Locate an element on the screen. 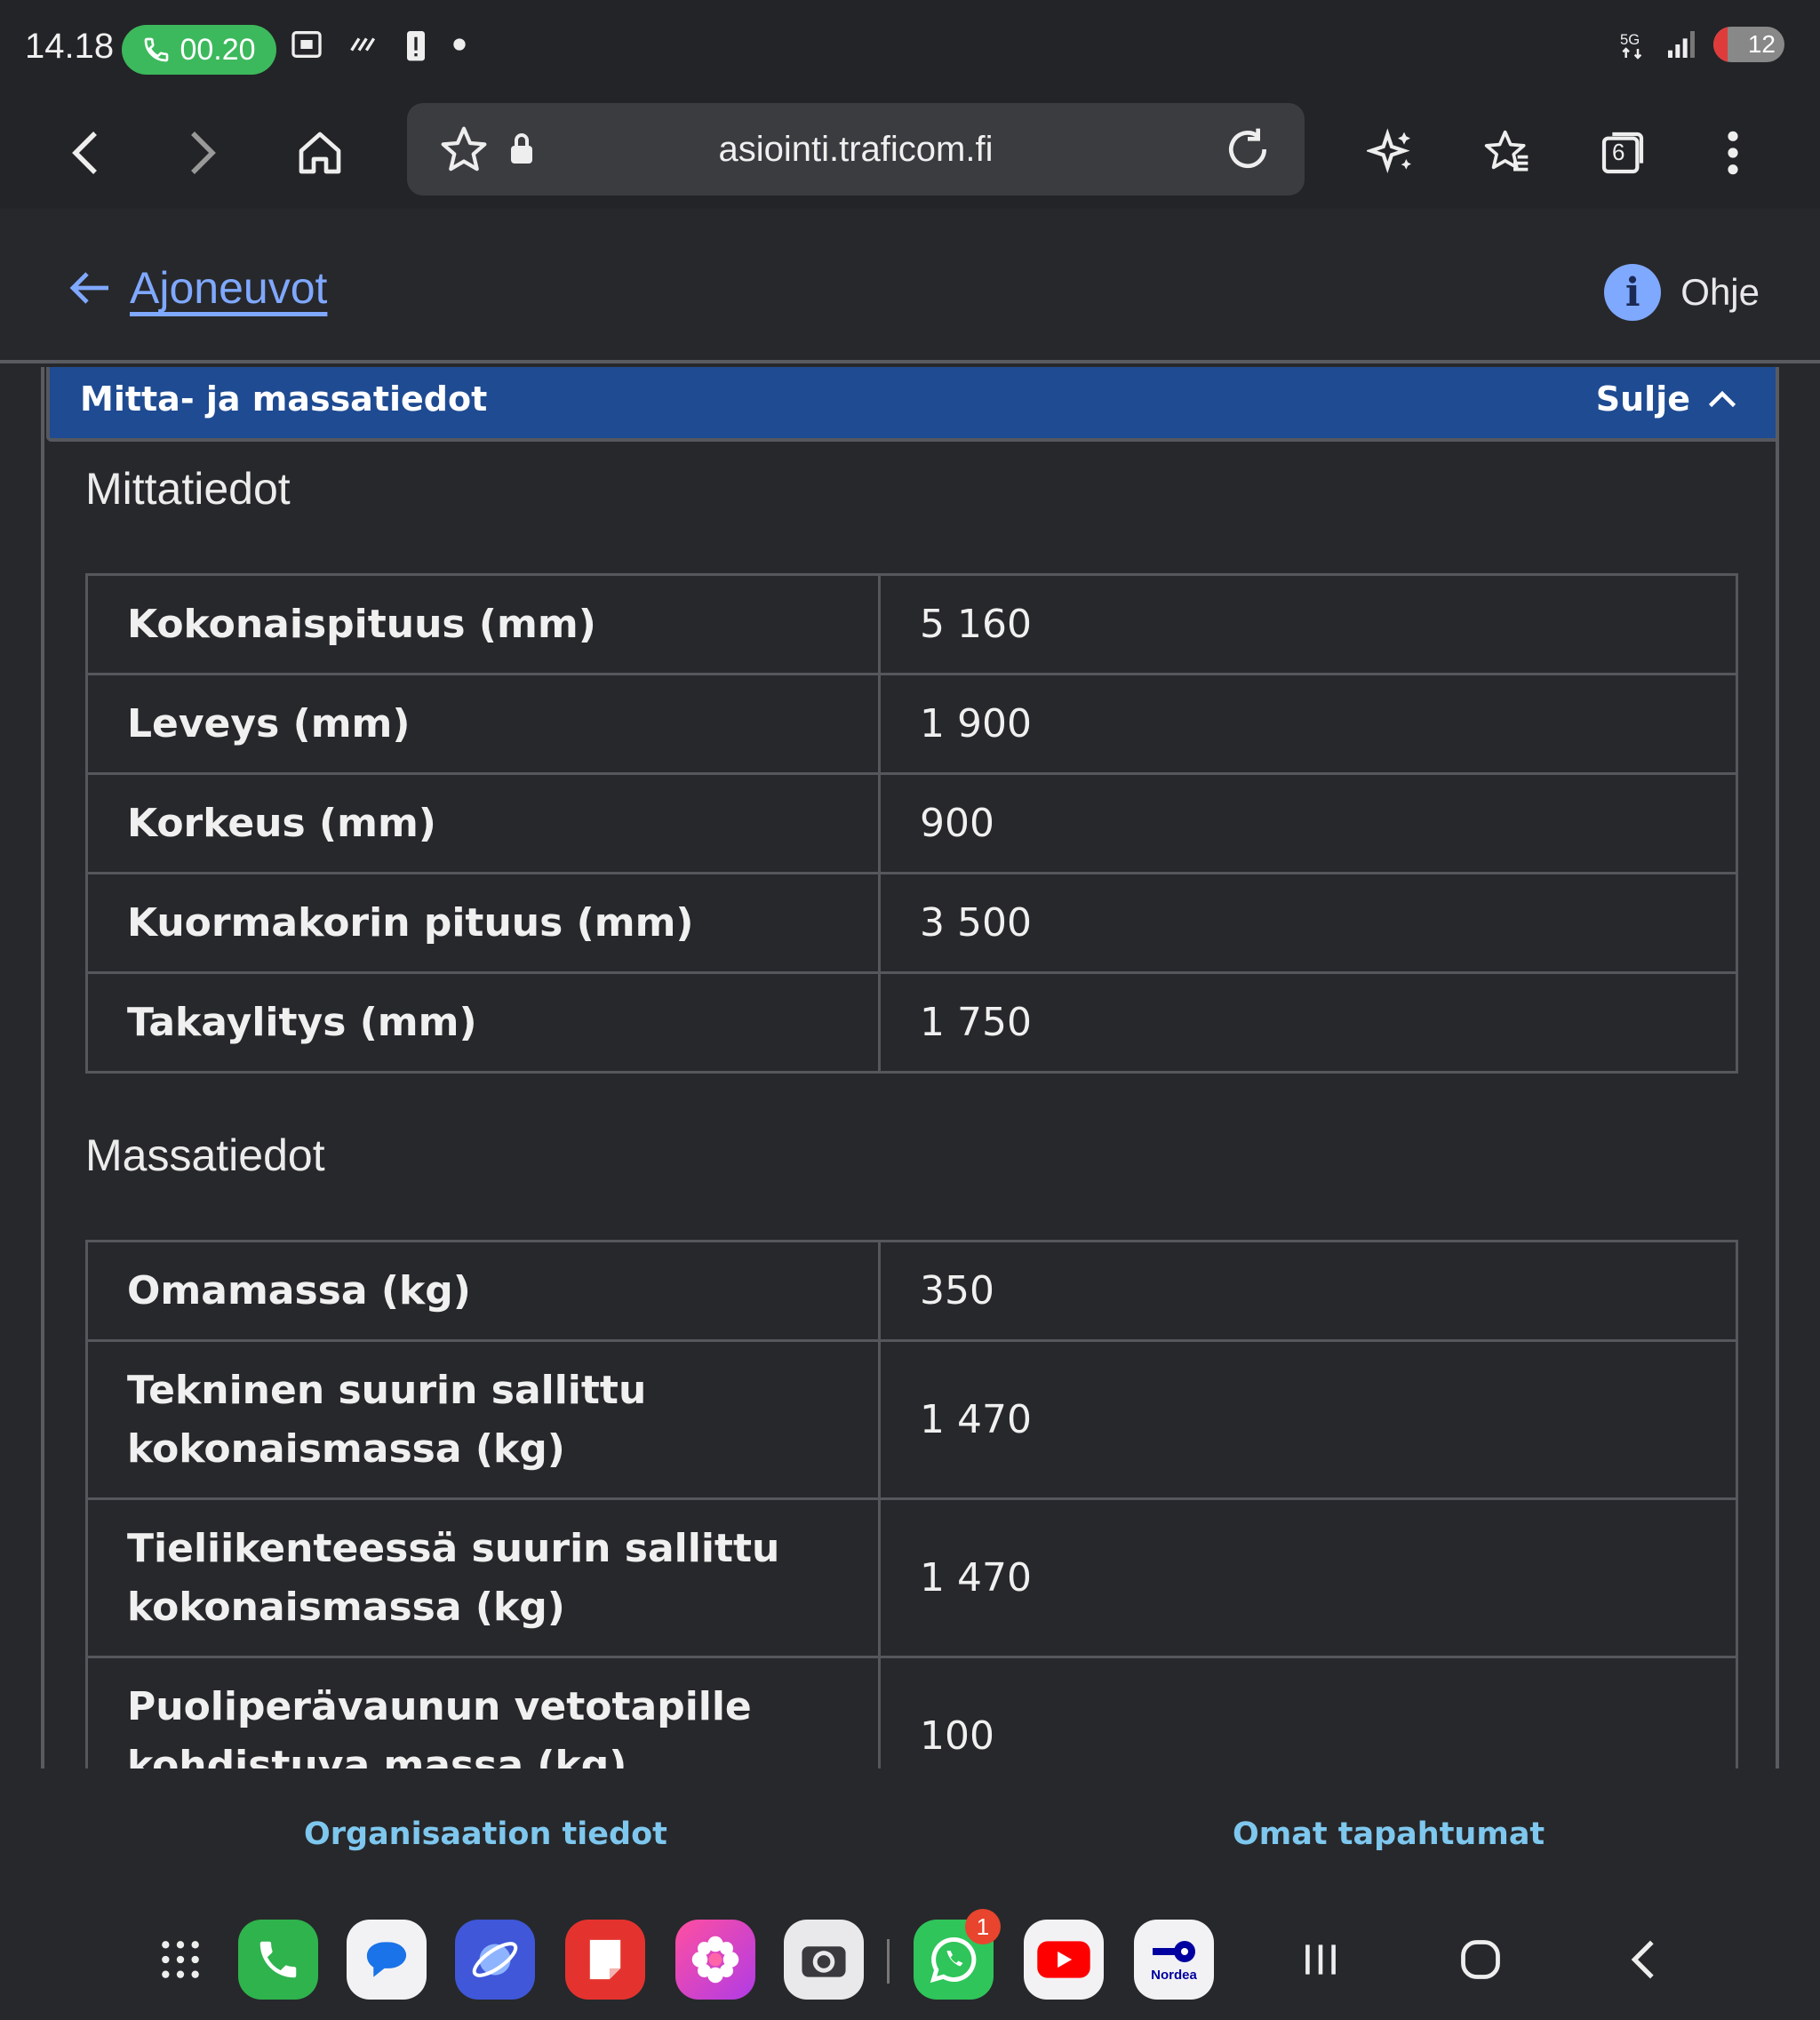 This screenshot has height=2020, width=1820. url-text: asiointi.traficom.fi is located at coordinates (856, 149).